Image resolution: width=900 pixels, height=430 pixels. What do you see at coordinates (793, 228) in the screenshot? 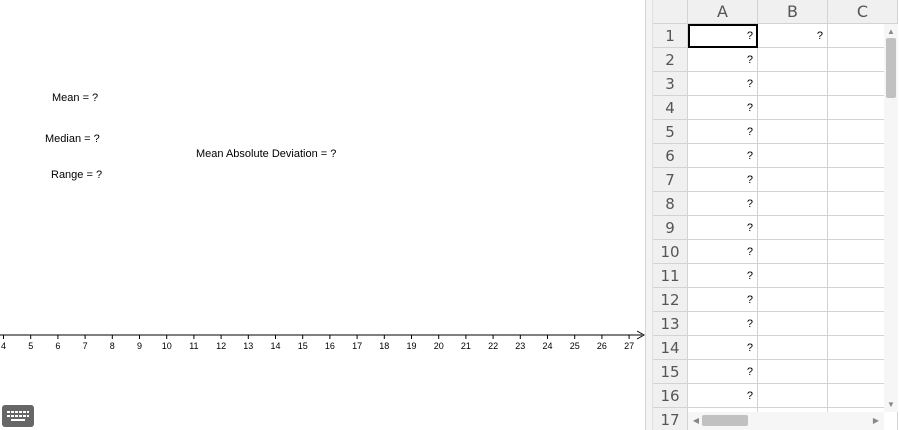
I see `cell-b9` at bounding box center [793, 228].